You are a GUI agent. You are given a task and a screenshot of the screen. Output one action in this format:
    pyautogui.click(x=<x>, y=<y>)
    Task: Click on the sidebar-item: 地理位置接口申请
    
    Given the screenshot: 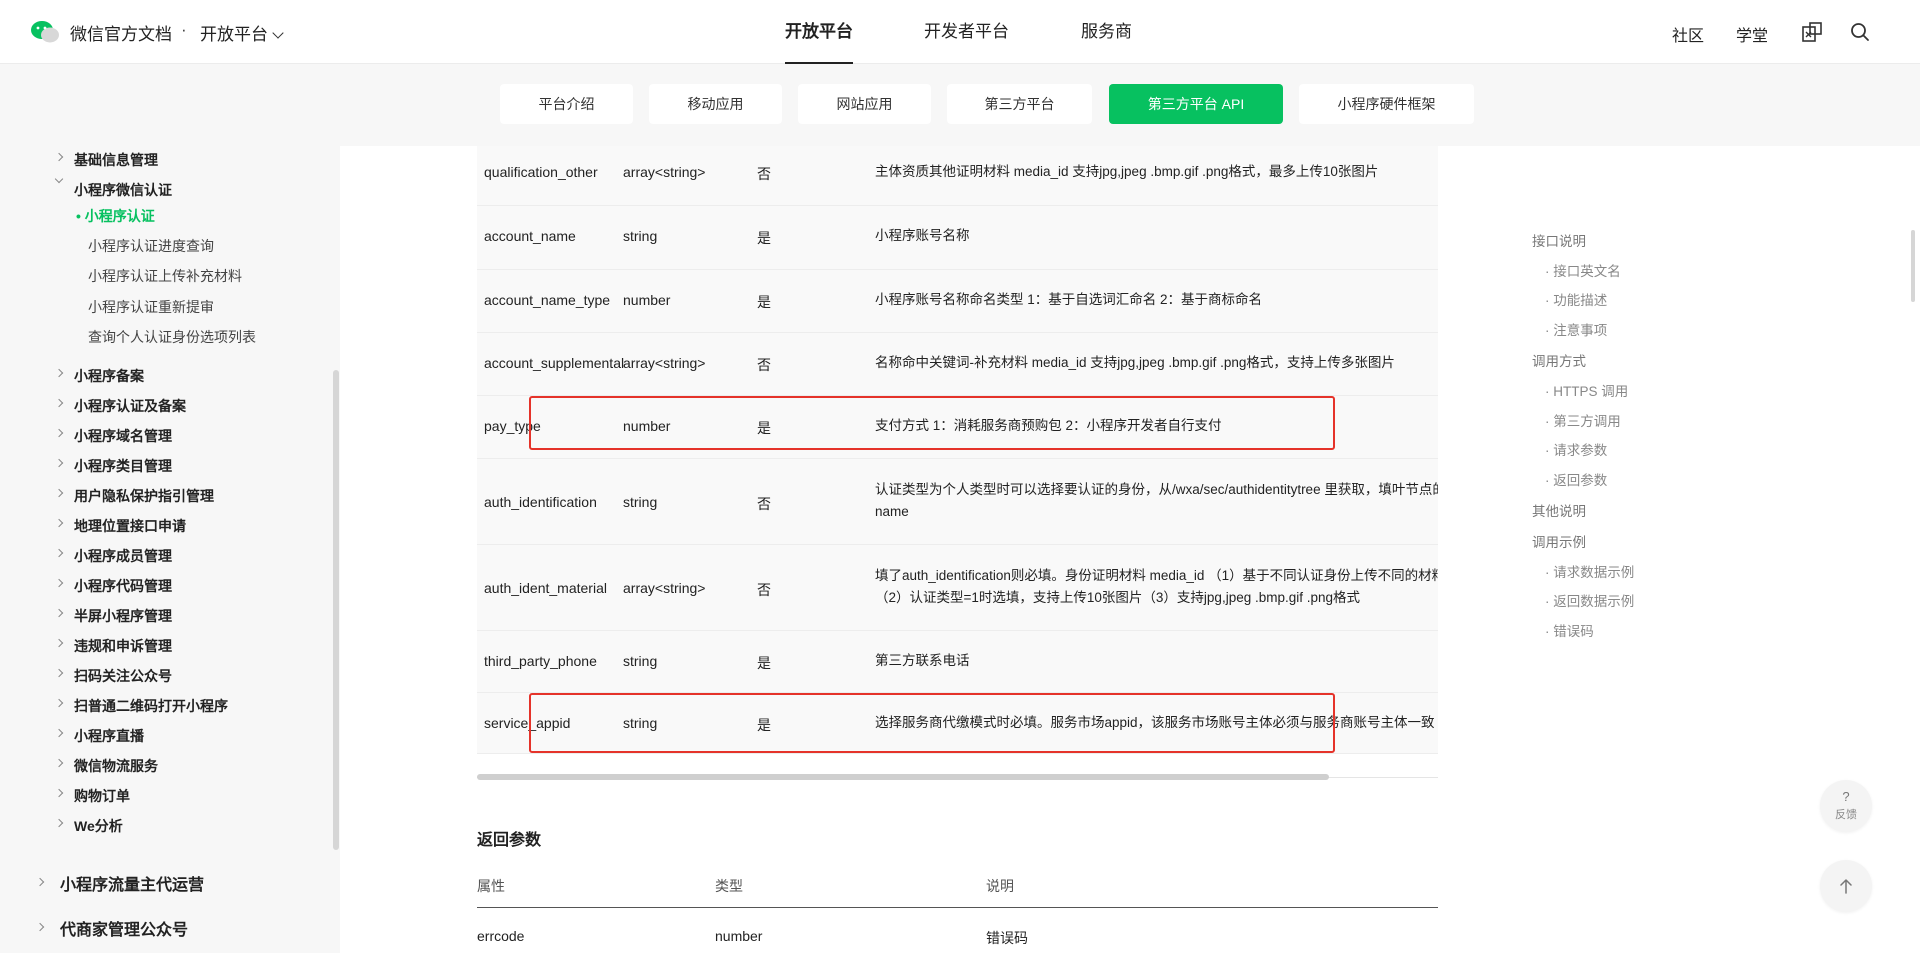 What is the action you would take?
    pyautogui.click(x=130, y=526)
    